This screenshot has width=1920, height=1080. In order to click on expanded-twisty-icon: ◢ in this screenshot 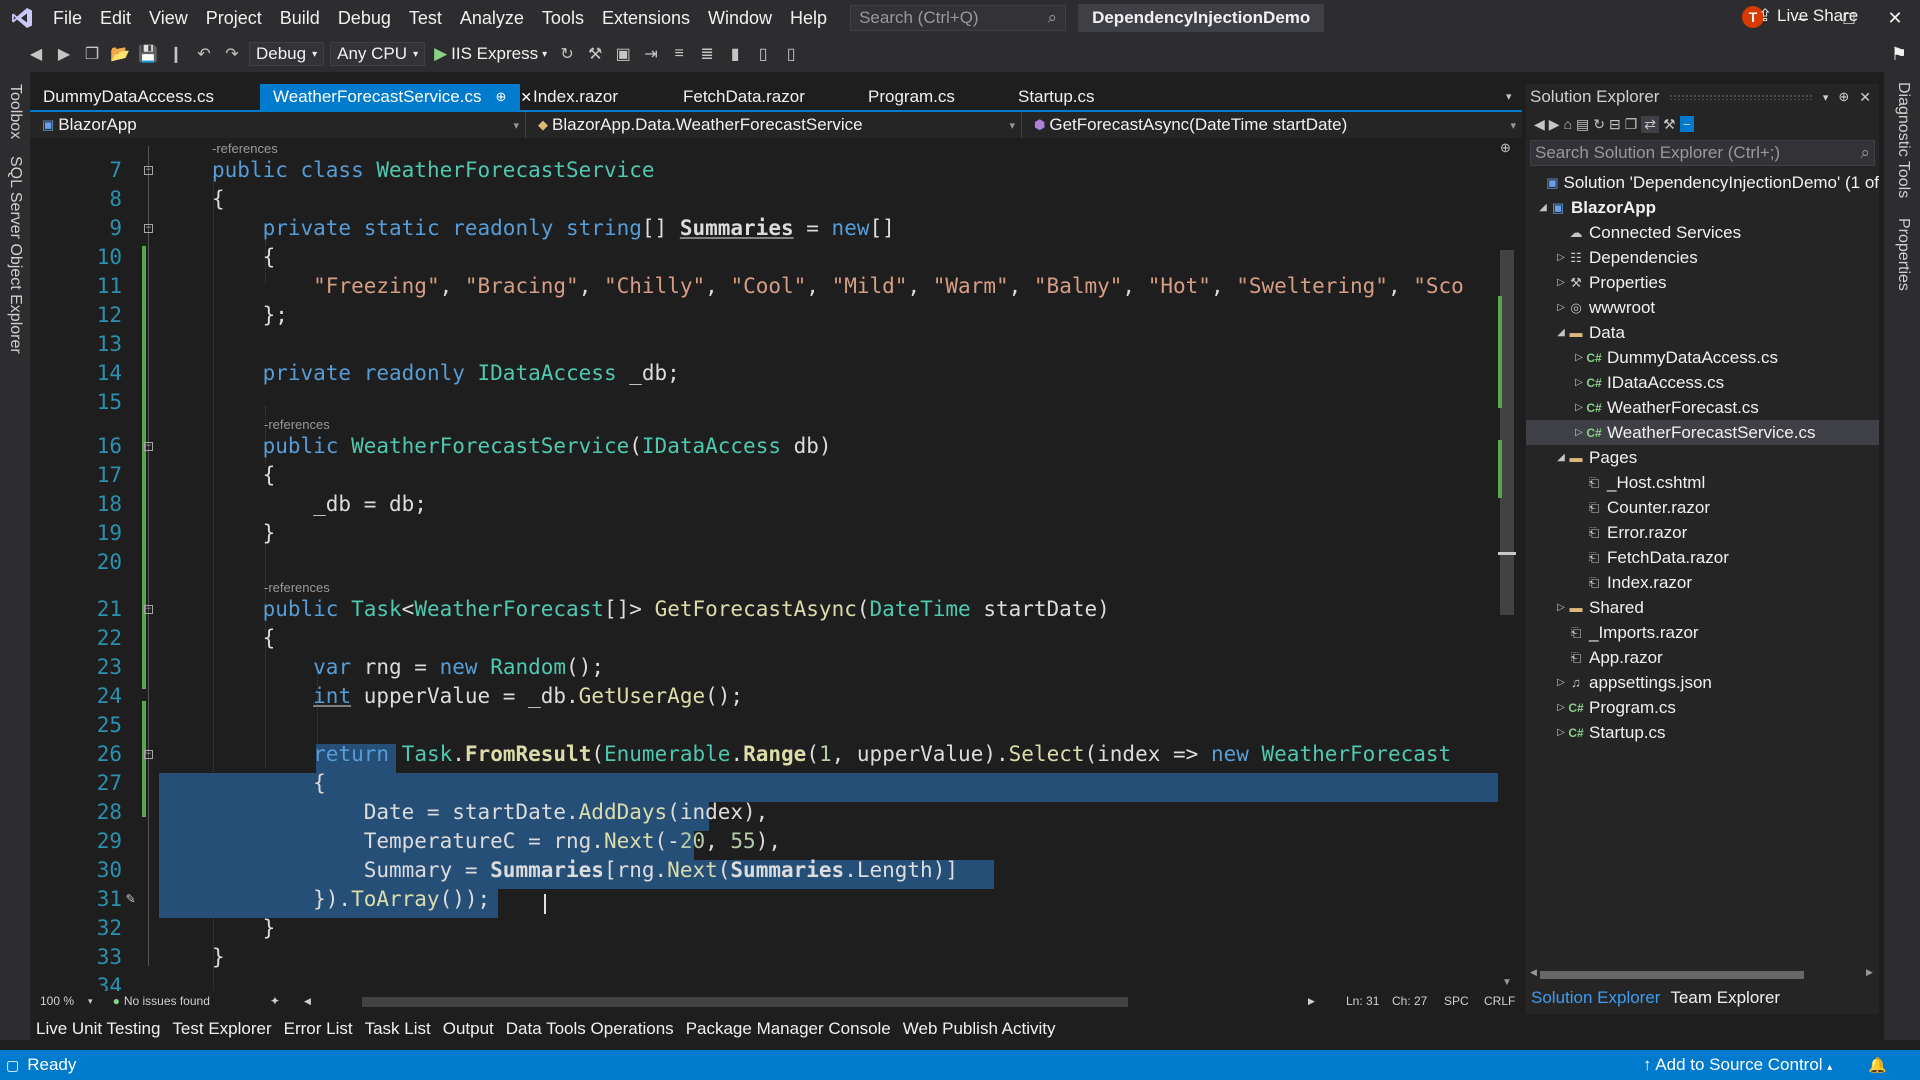, I will do `click(1543, 207)`.